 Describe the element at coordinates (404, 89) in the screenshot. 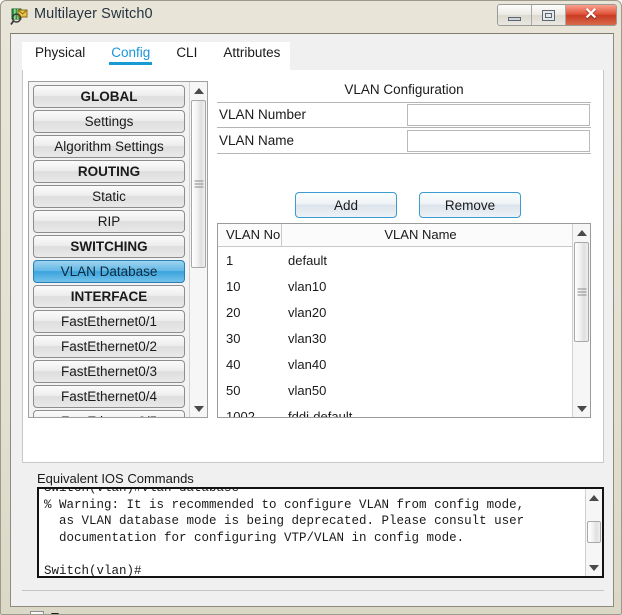

I see `vlan-configuration-heading: VLAN Configuration` at that location.